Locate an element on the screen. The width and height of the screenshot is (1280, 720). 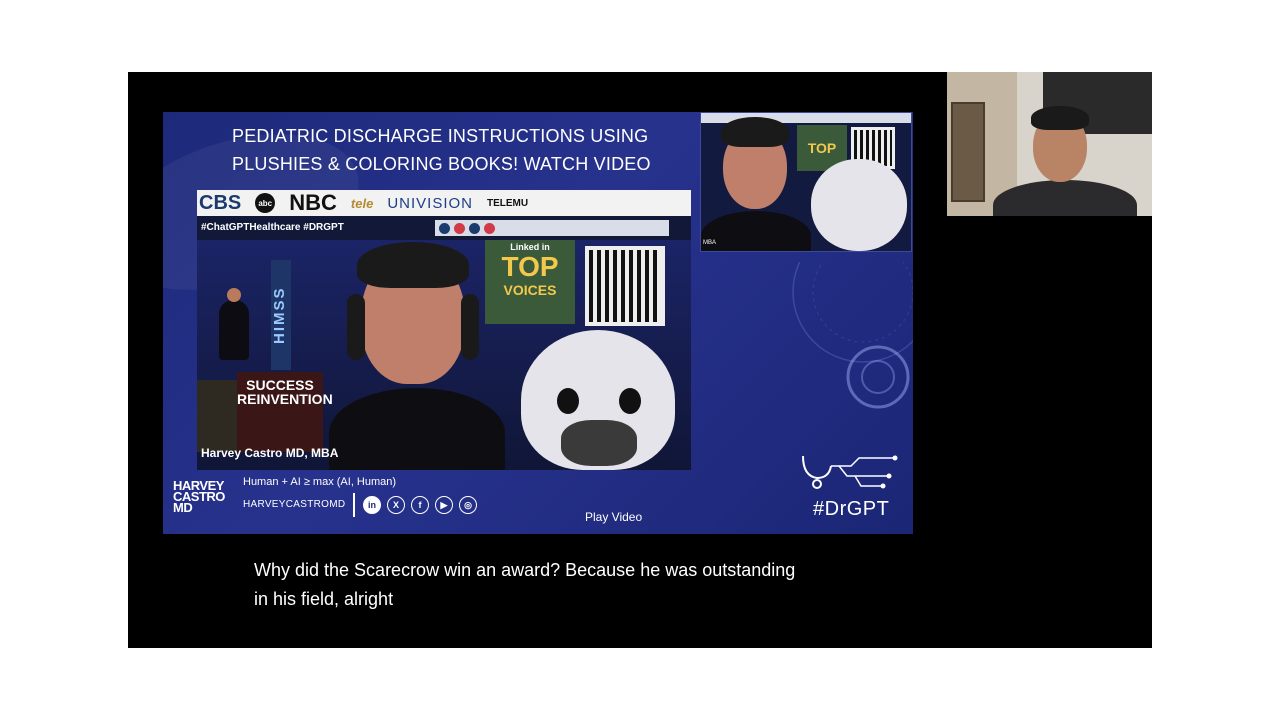
presenter-body is located at coordinates (417, 429).